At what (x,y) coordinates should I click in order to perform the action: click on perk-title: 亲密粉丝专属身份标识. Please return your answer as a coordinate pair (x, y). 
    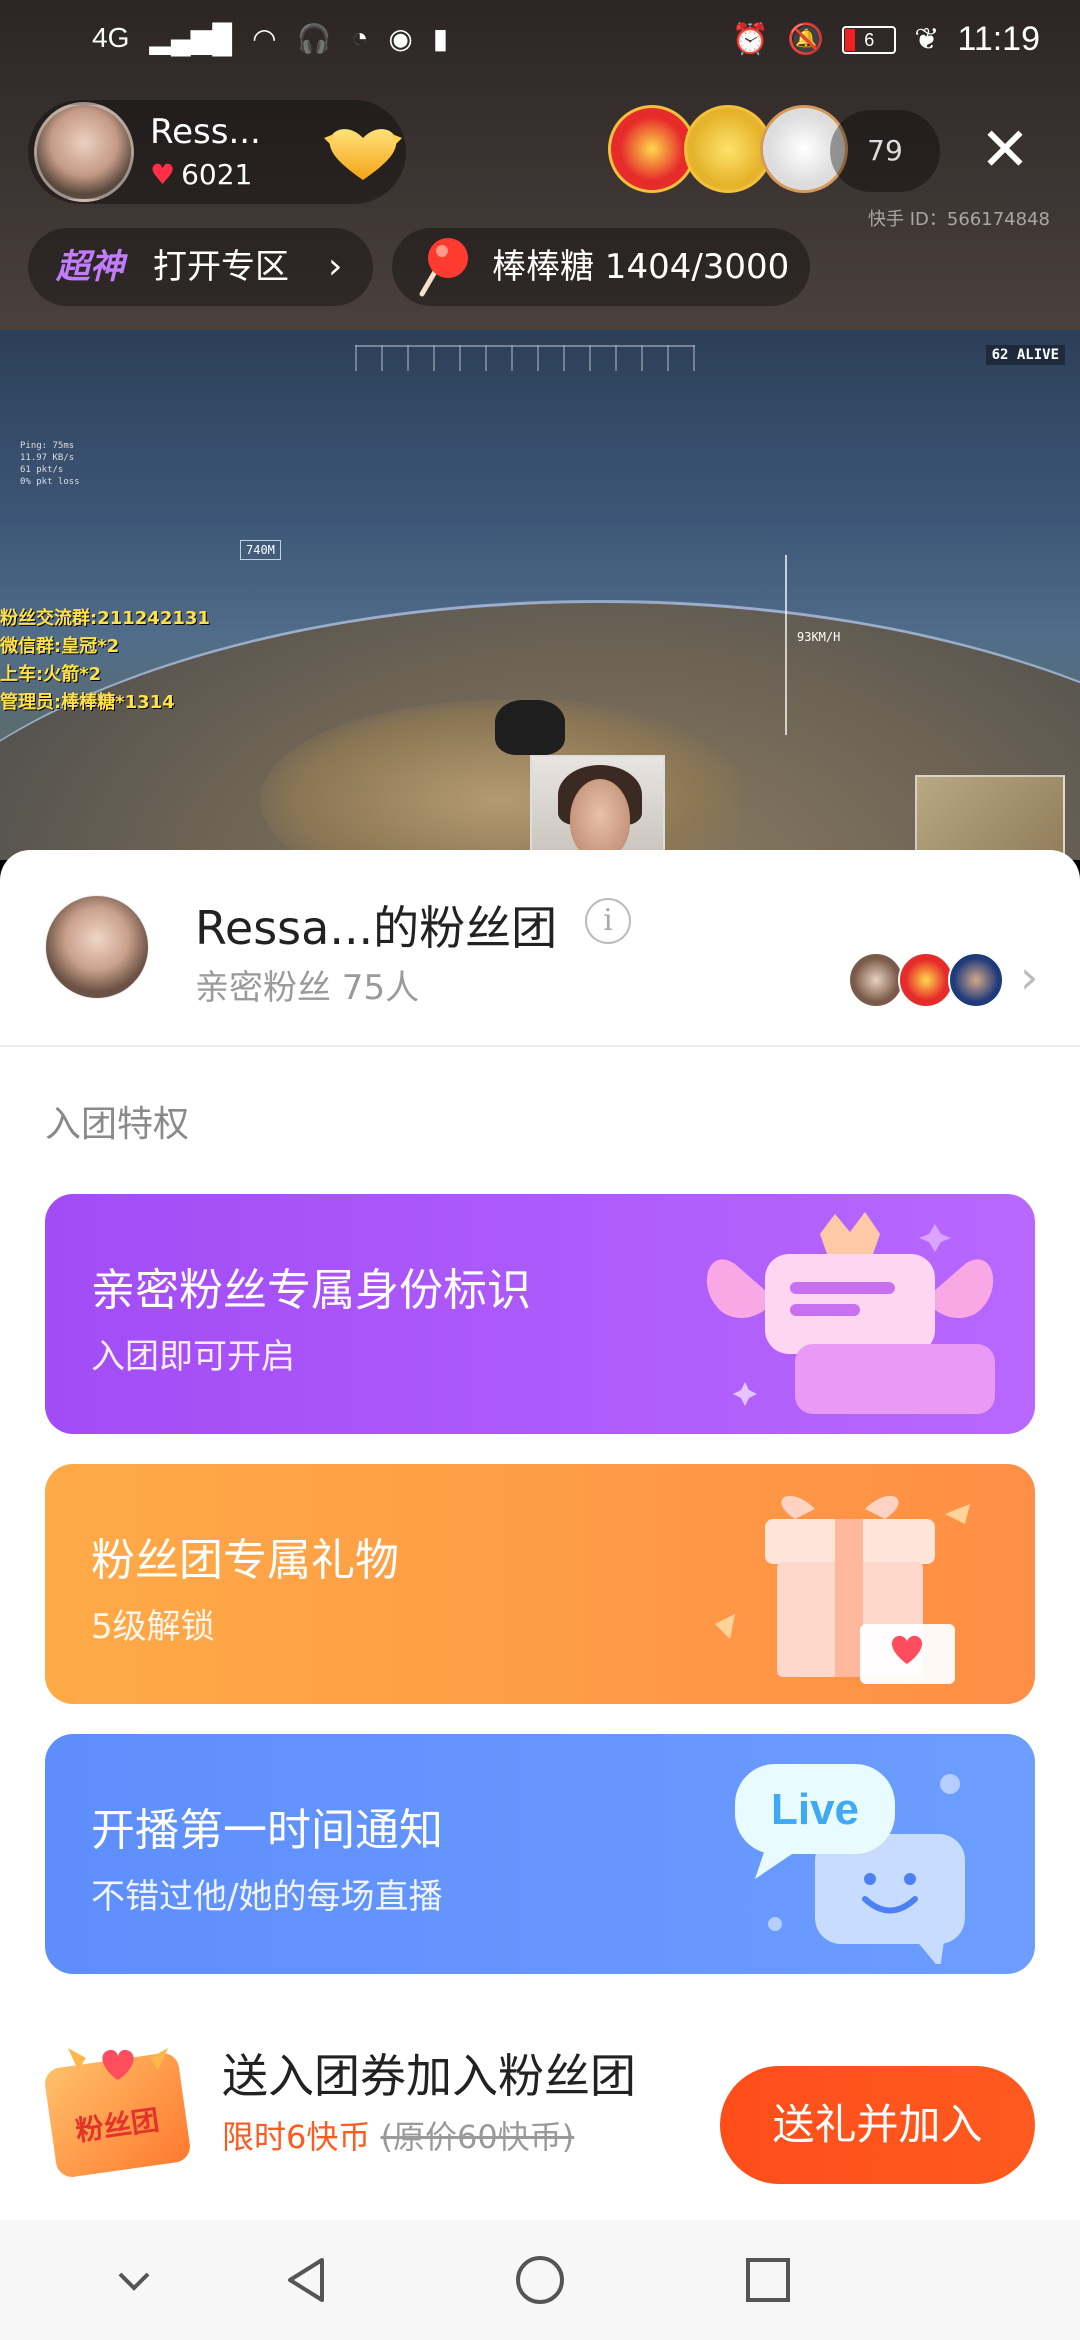
    Looking at the image, I should click on (311, 1290).